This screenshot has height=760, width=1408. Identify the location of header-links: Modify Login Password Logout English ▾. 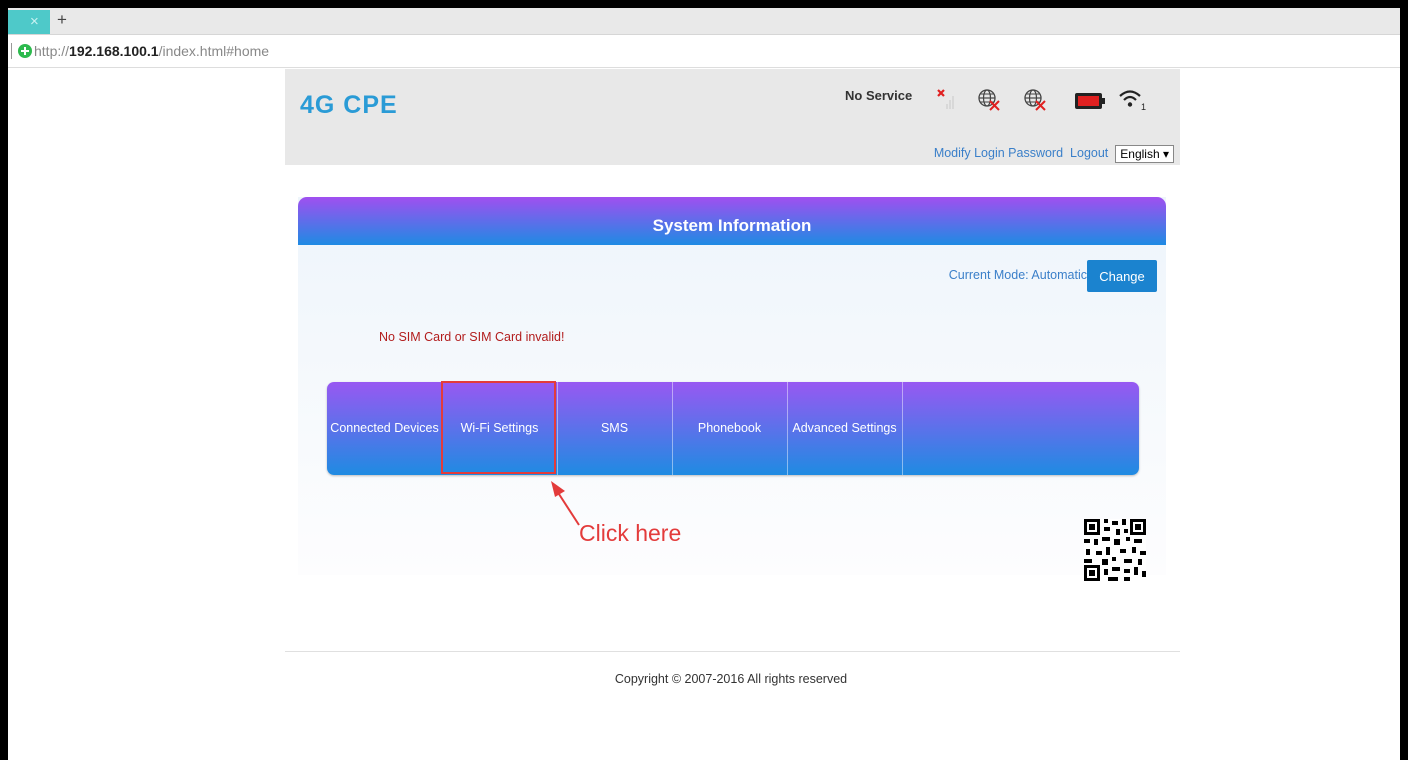
(1054, 154).